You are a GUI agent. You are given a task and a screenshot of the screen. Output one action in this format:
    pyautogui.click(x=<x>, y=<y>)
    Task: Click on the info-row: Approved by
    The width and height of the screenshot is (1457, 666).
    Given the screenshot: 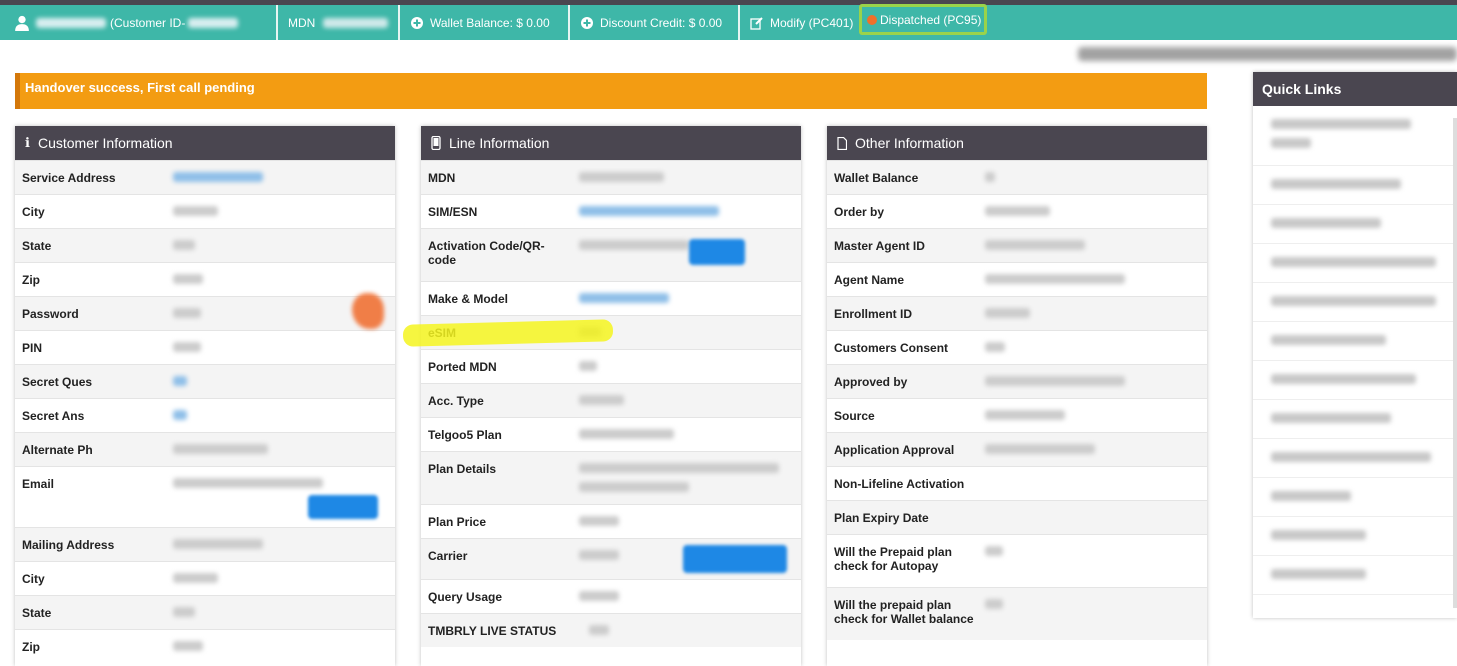 What is the action you would take?
    pyautogui.click(x=1017, y=381)
    